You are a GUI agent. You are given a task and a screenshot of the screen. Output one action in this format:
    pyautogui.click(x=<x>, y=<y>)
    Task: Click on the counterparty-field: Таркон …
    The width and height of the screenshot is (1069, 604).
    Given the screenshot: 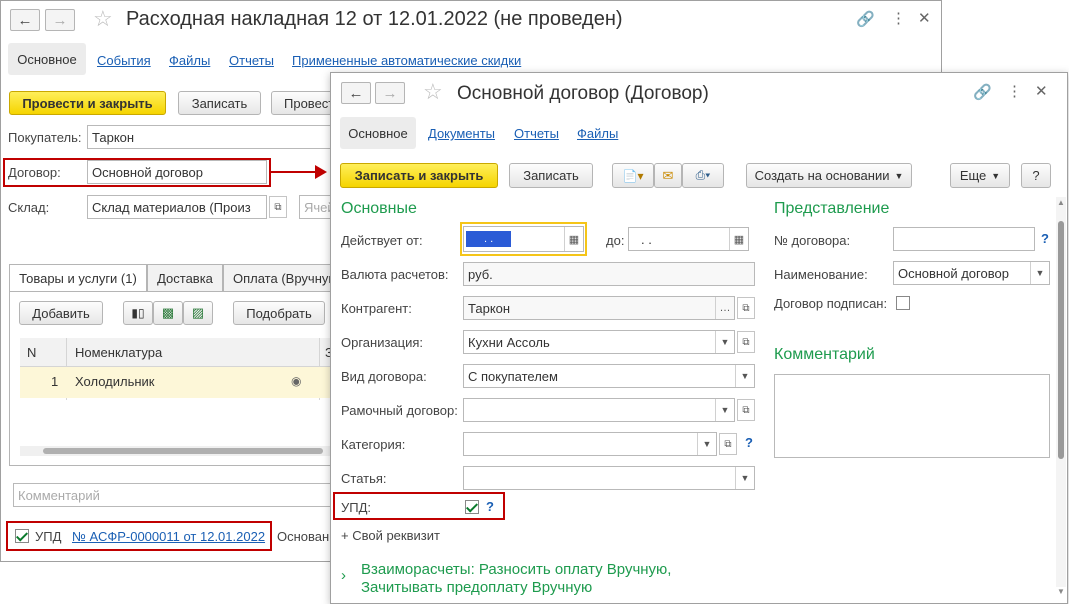 What is the action you would take?
    pyautogui.click(x=599, y=308)
    